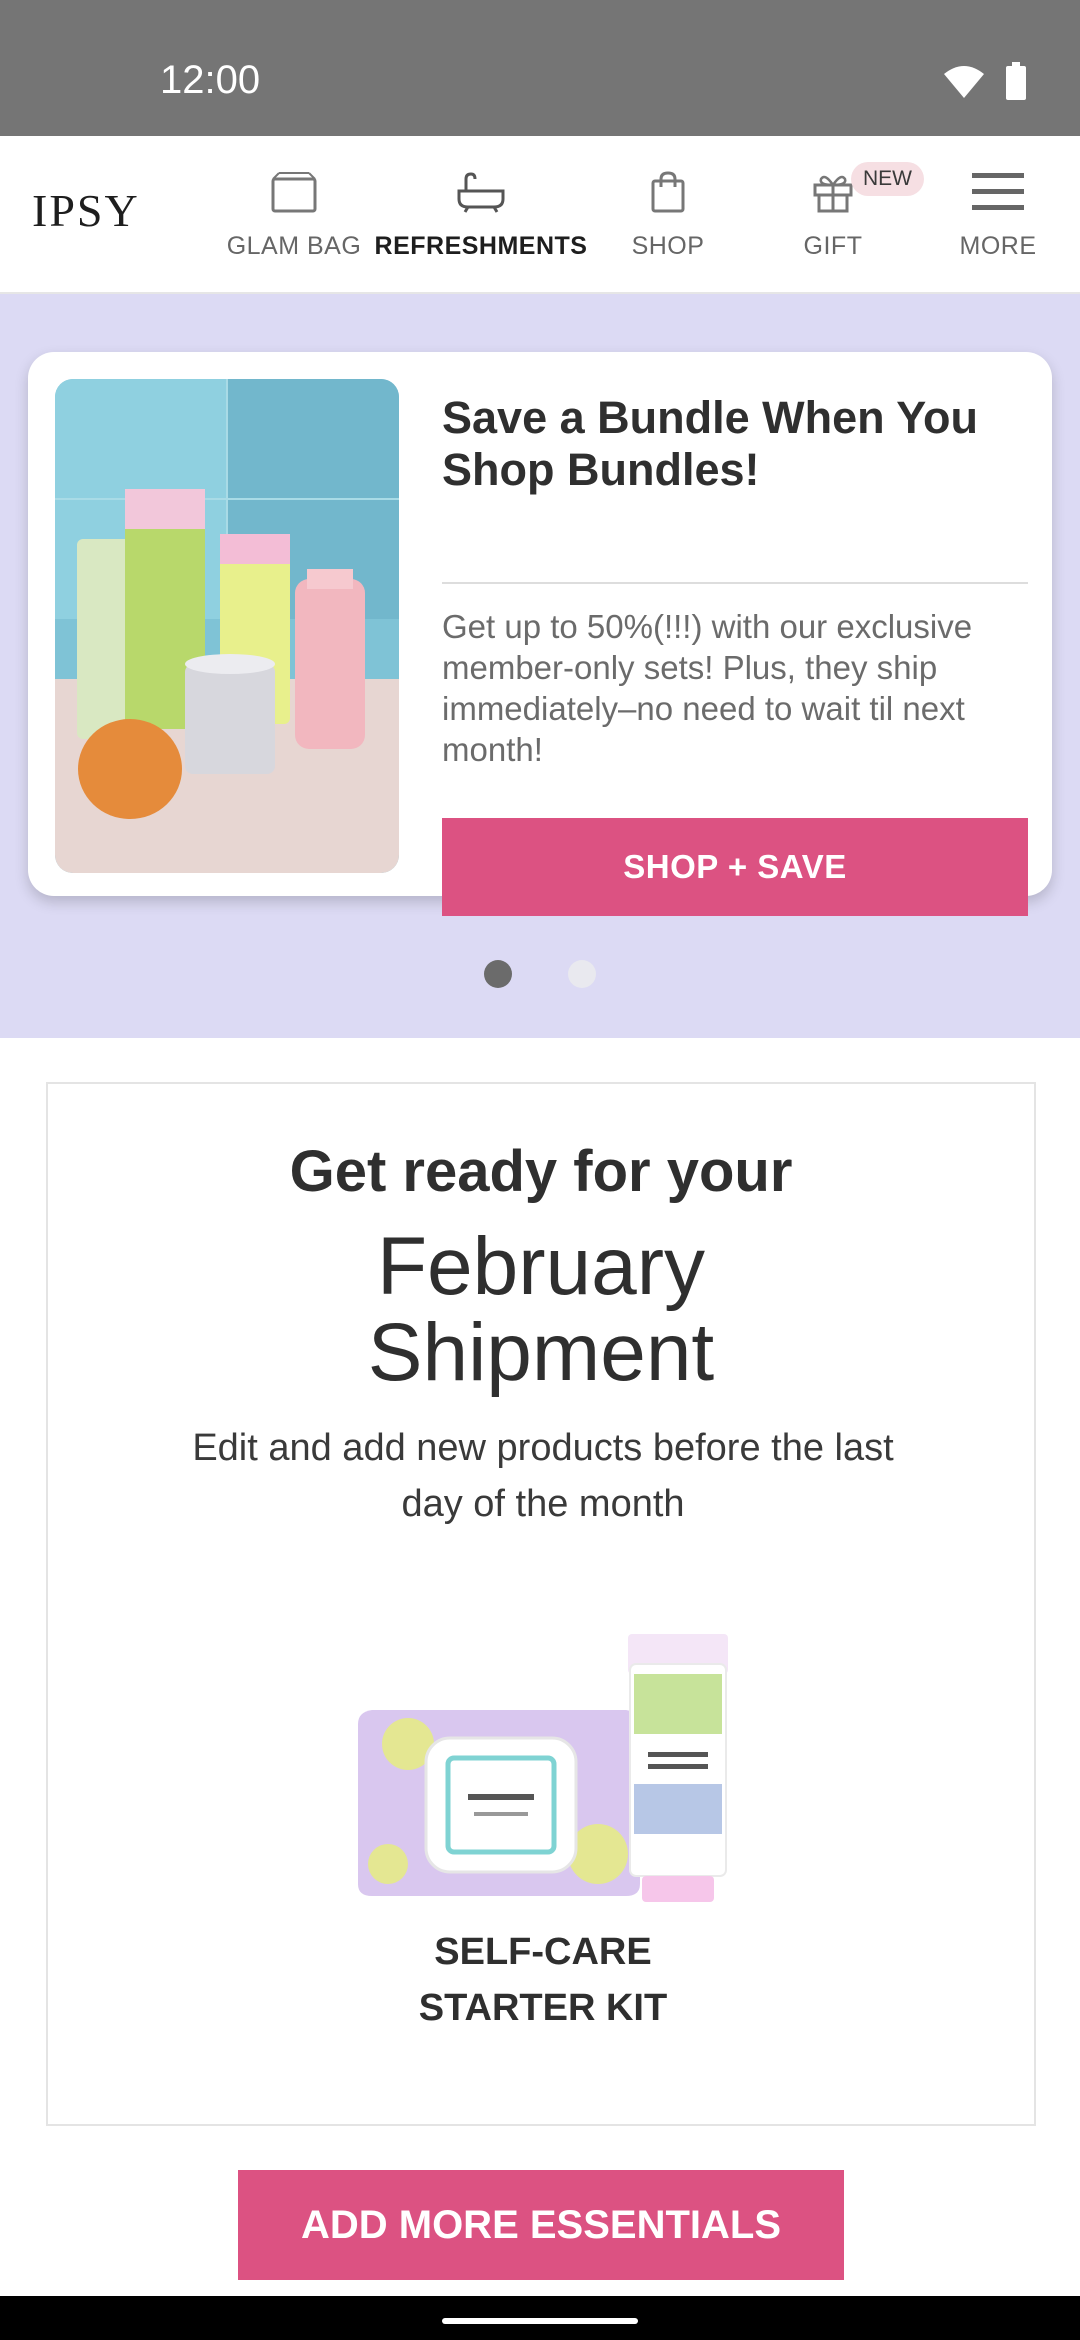  What do you see at coordinates (668, 192) in the screenshot?
I see `shopping-bag-icon` at bounding box center [668, 192].